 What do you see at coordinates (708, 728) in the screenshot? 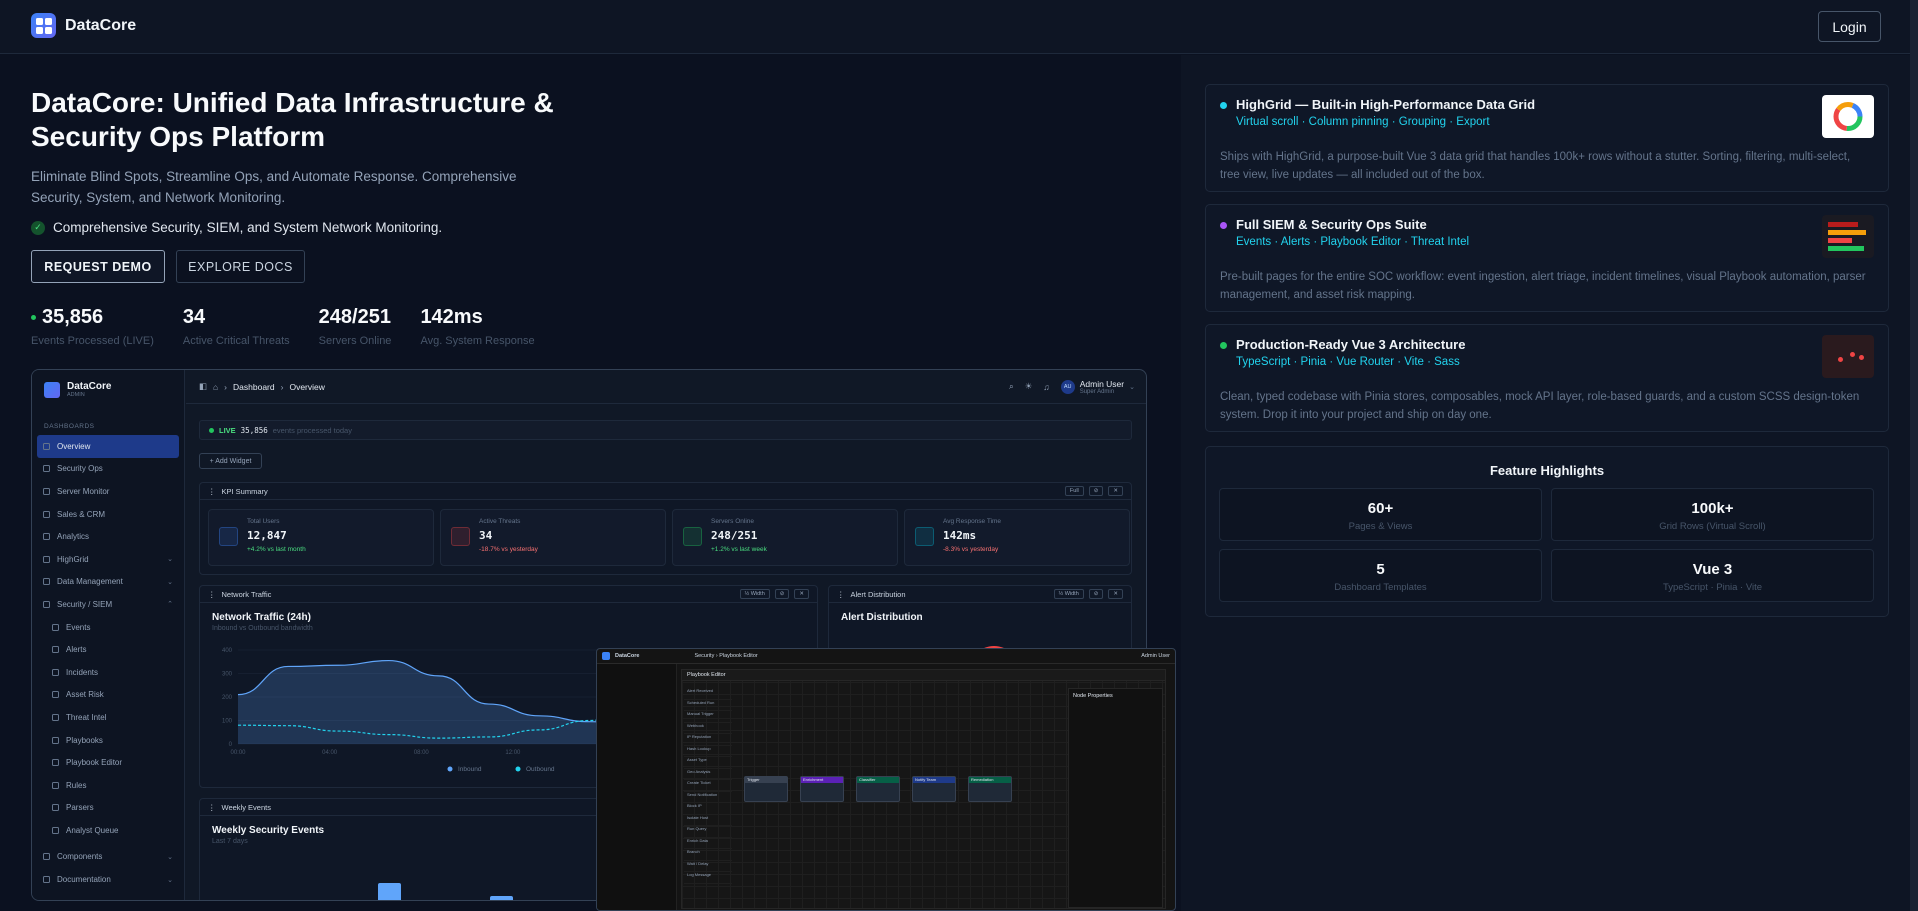
I see `palette-item: Webhook` at bounding box center [708, 728].